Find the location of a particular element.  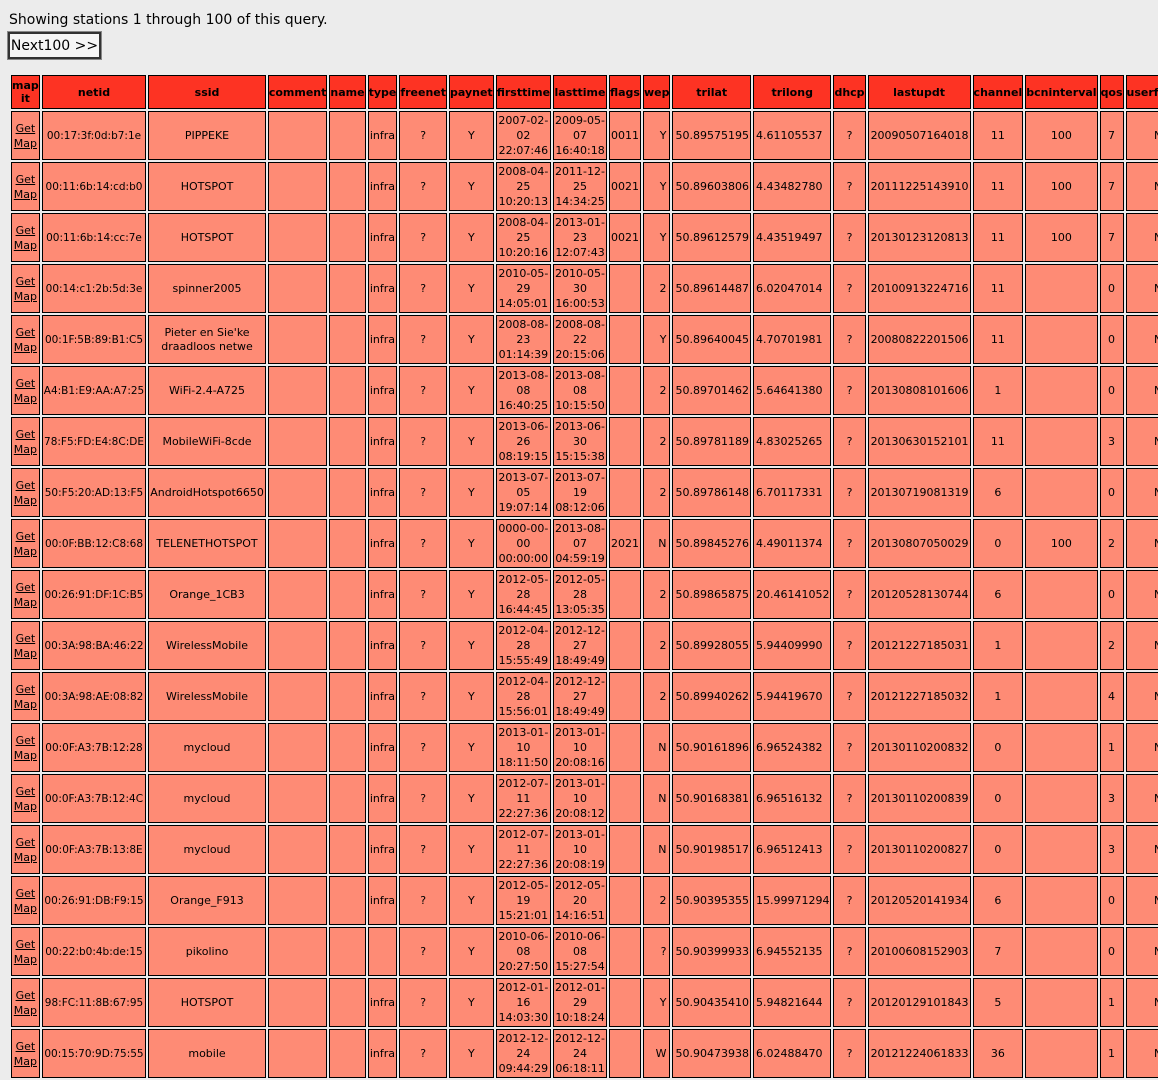

cell-lasttime: 2013-08- 07 04:59:19 is located at coordinates (580, 543).